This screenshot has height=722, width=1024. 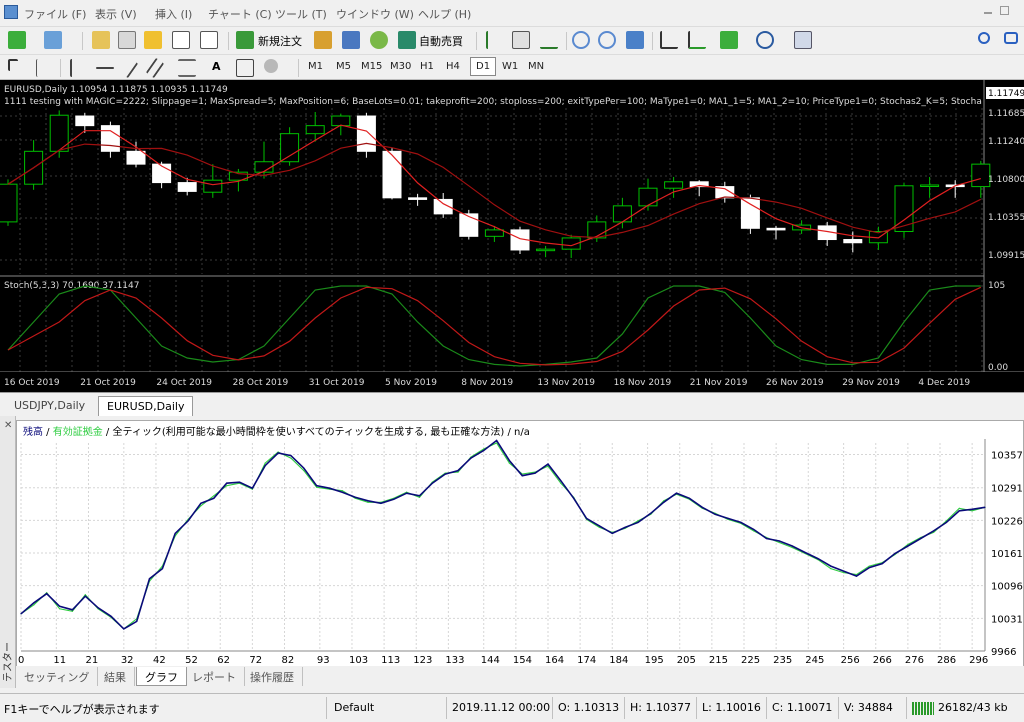 What do you see at coordinates (520, 677) in the screenshot?
I see `tester-tabs: セッティング 結果 グラフ レポート 操作履歴` at bounding box center [520, 677].